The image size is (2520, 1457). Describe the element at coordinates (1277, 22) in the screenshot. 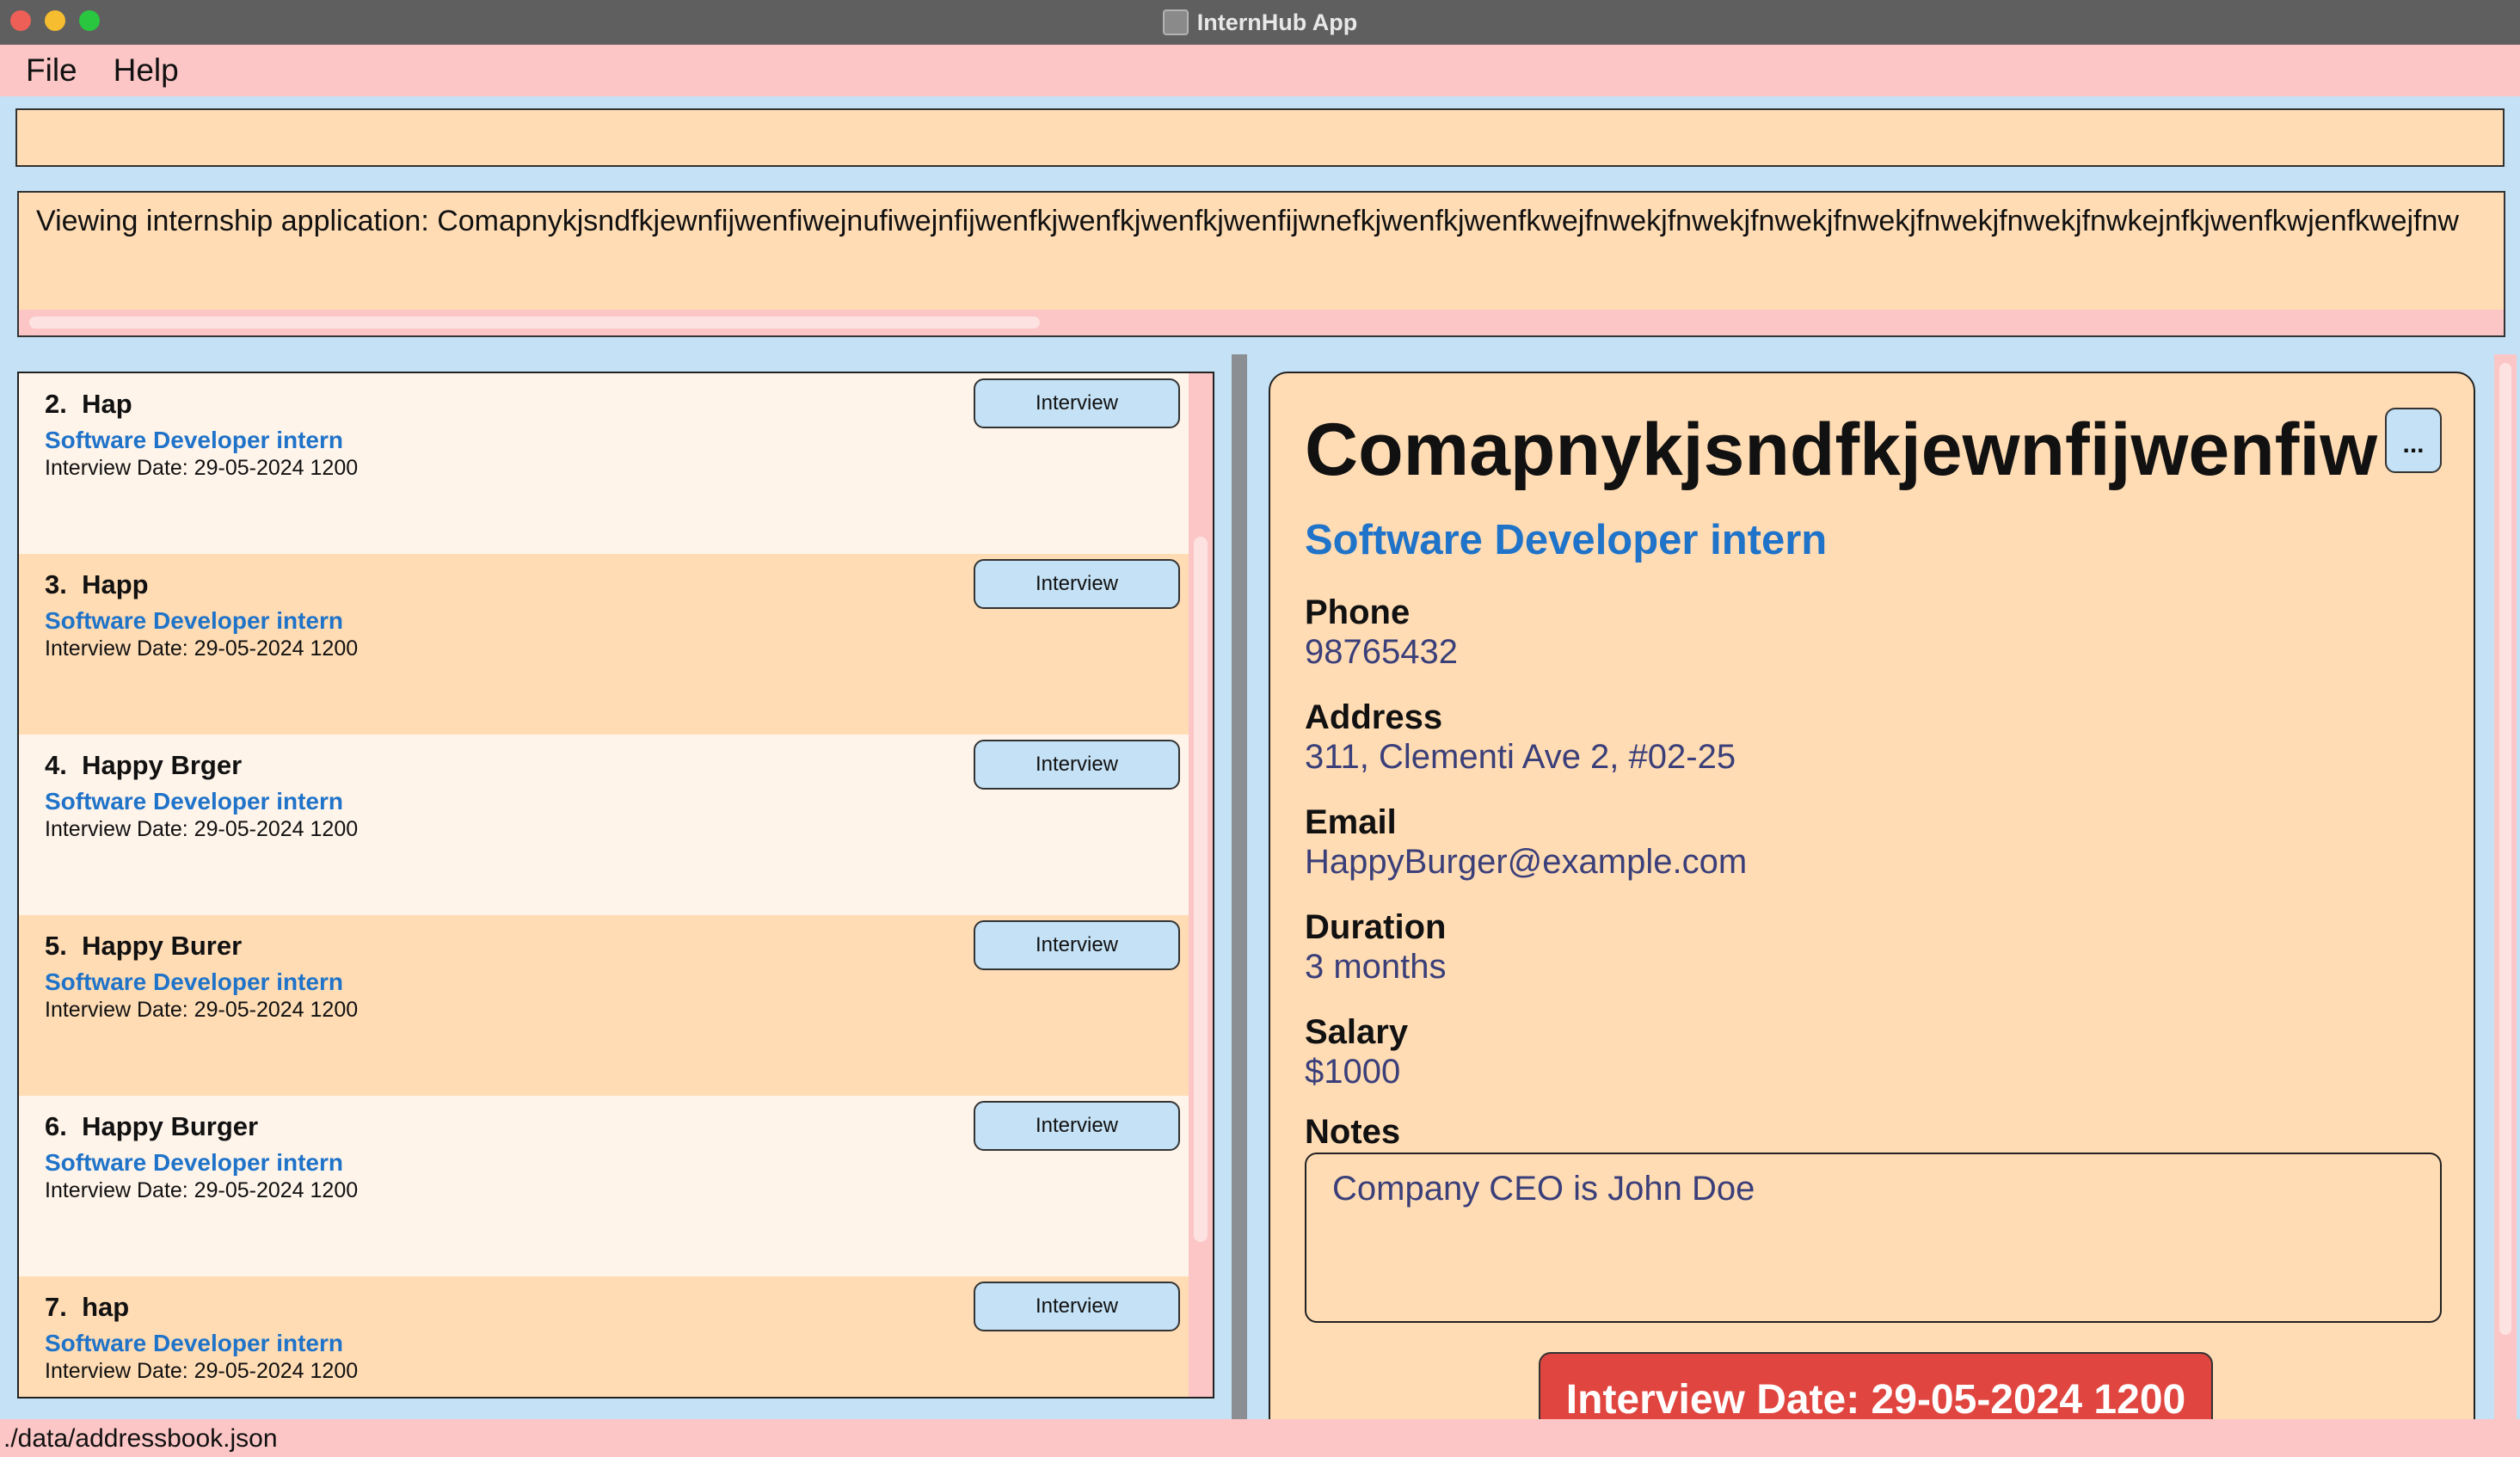

I see `window-title: InternHub App` at that location.